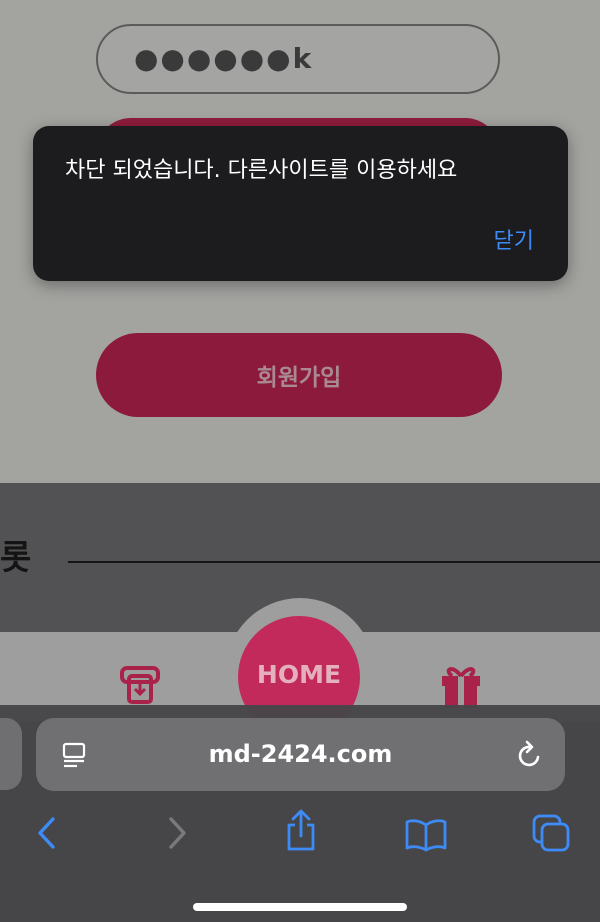  What do you see at coordinates (334, 562) in the screenshot?
I see `section-divider` at bounding box center [334, 562].